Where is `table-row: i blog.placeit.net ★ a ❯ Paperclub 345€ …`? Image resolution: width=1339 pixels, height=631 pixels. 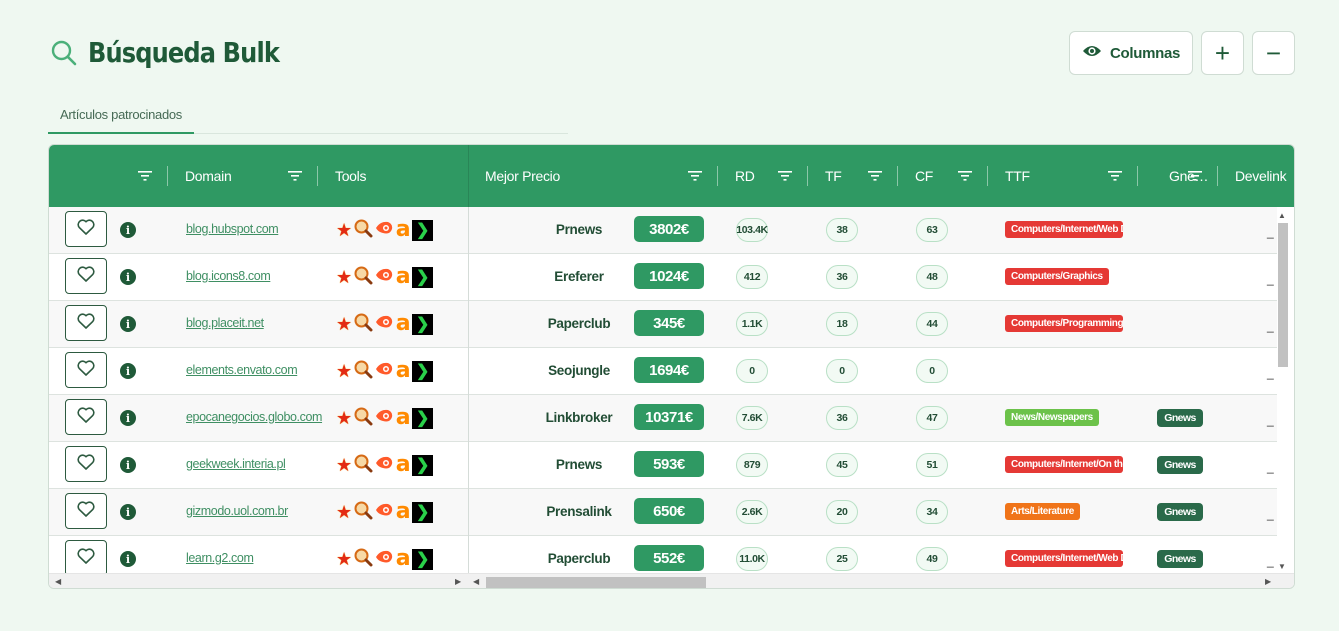
table-row: i blog.placeit.net ★ a ❯ Paperclub 345€ … is located at coordinates (663, 324).